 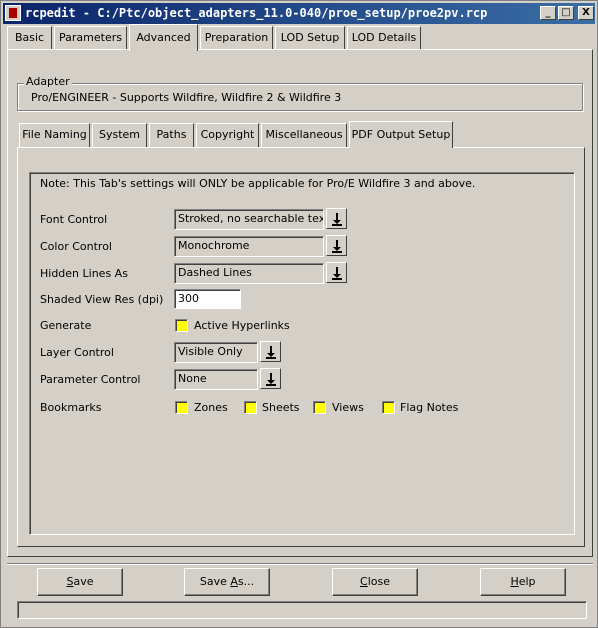 I want to click on status-bar, so click(x=302, y=610).